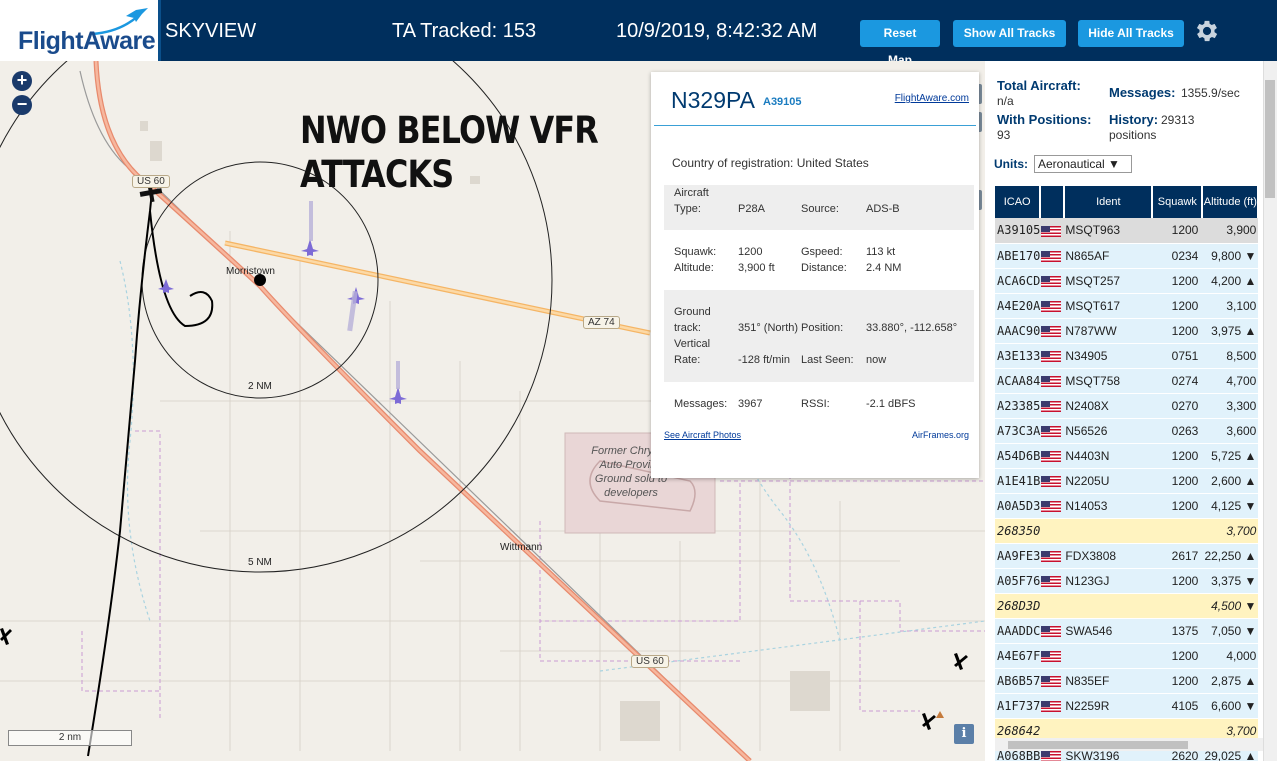 The width and height of the screenshot is (1277, 761). Describe the element at coordinates (1127, 706) in the screenshot. I see `table-row: A1F737 N2259R 4105 6,600 ▼` at that location.